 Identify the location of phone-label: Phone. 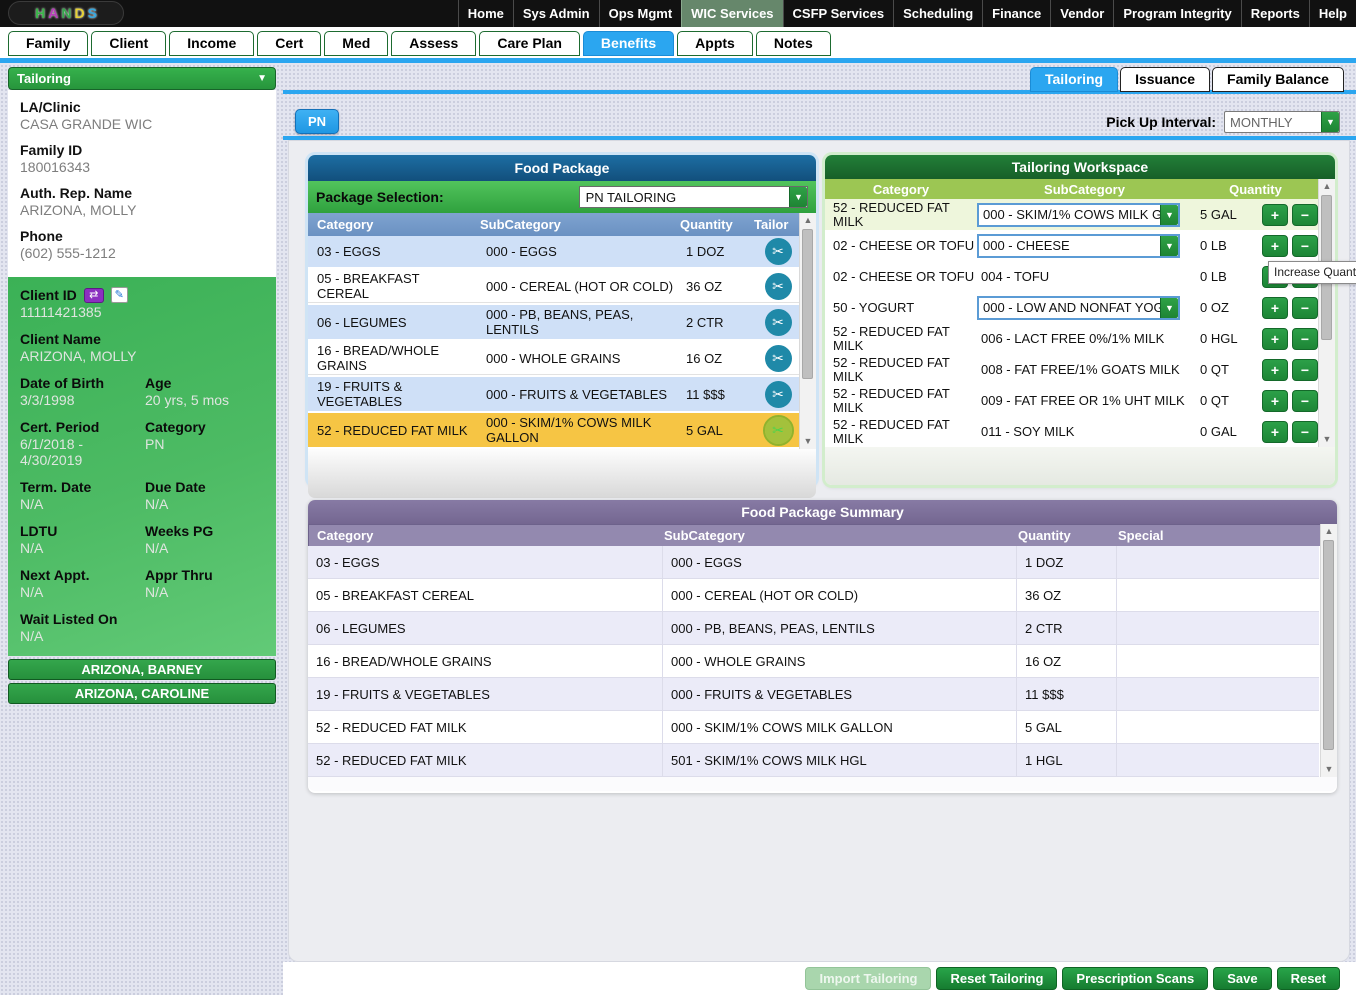
(41, 236).